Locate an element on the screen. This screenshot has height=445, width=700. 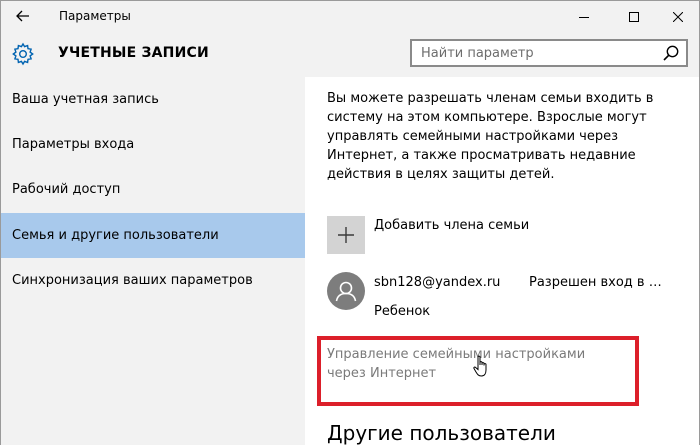
title-bar: Параметры is located at coordinates (350, 16).